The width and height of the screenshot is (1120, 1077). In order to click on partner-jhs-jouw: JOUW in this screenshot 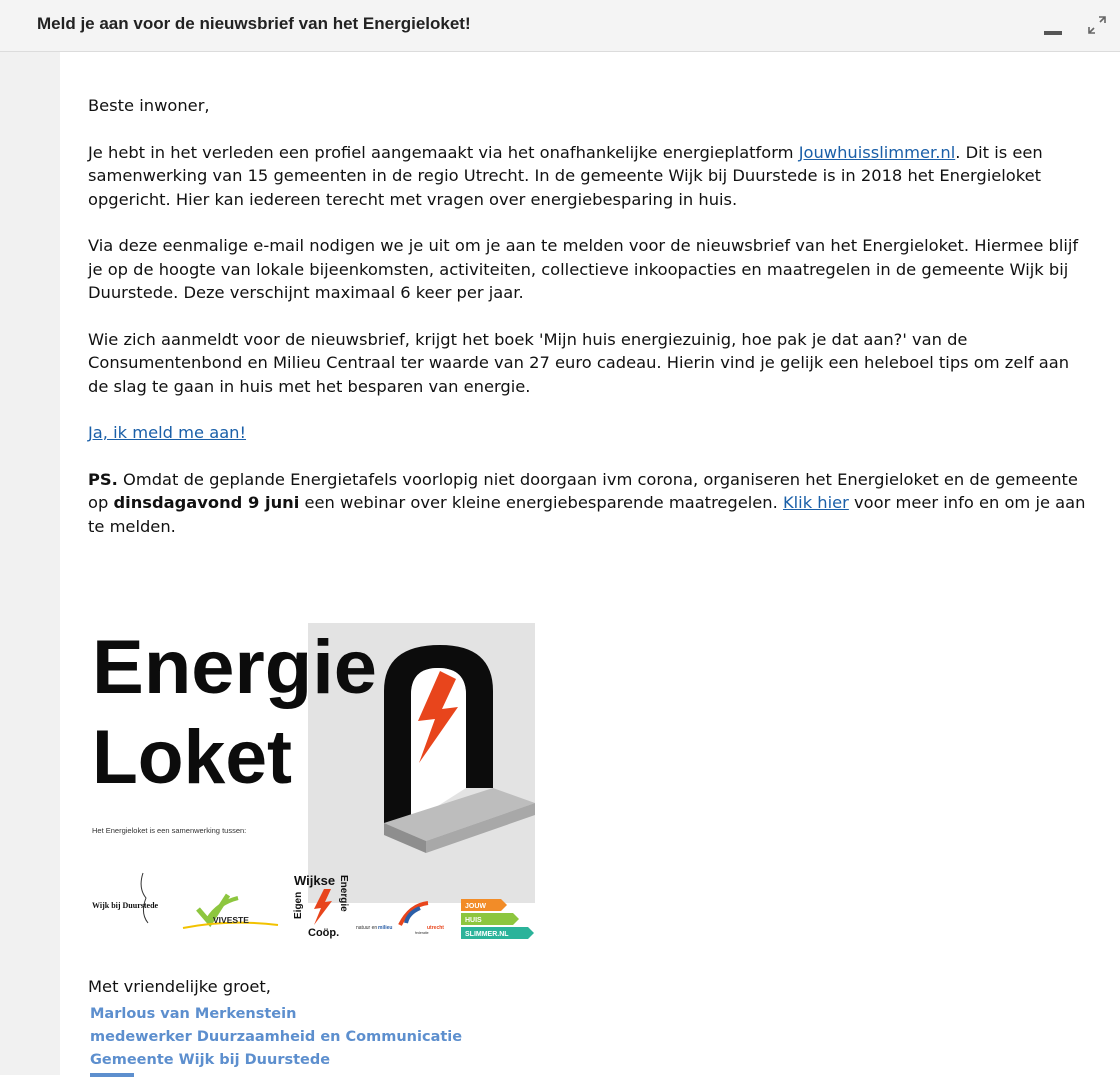, I will do `click(475, 906)`.